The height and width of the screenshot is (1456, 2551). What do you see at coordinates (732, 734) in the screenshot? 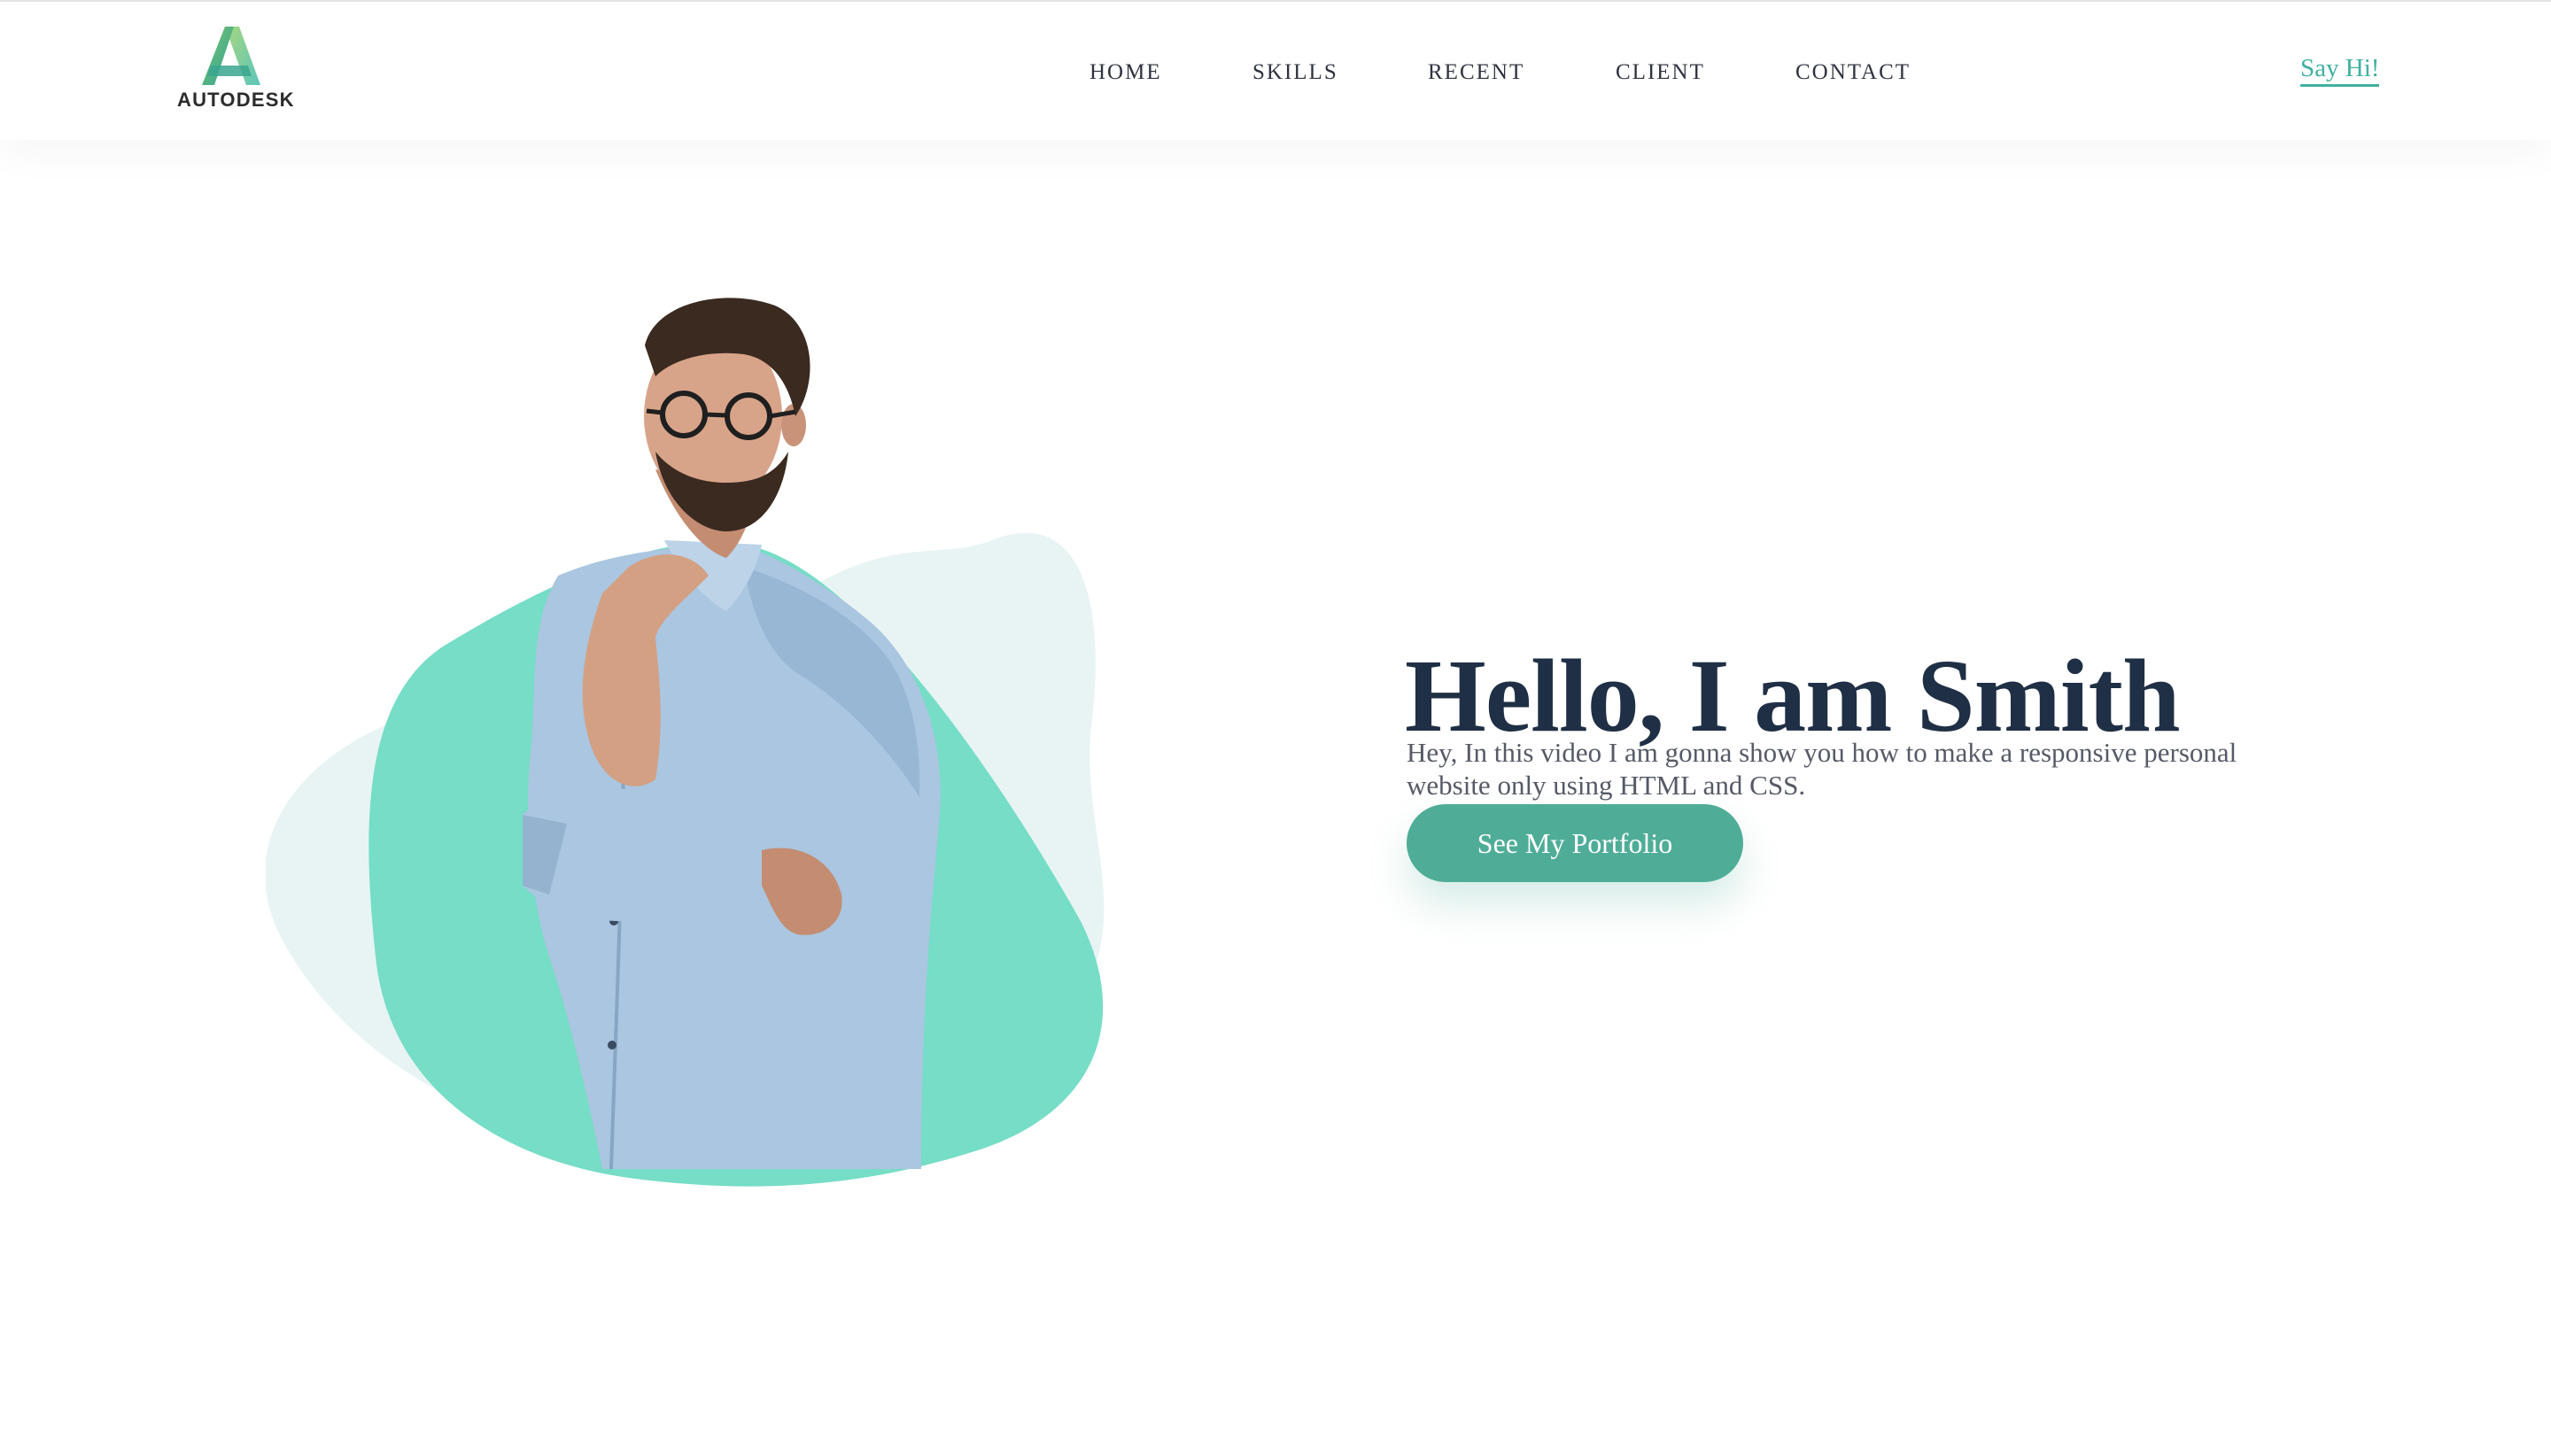
I see `person-photo` at bounding box center [732, 734].